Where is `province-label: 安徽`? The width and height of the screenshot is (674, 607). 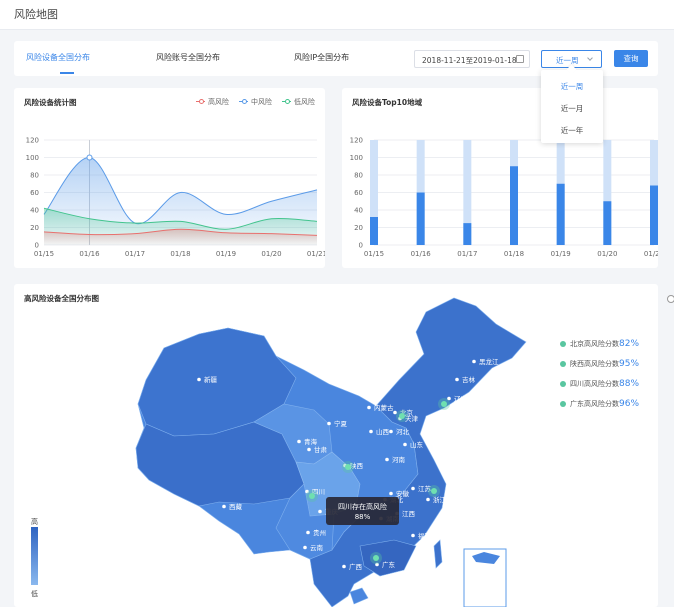
province-label: 安徽 is located at coordinates (403, 493).